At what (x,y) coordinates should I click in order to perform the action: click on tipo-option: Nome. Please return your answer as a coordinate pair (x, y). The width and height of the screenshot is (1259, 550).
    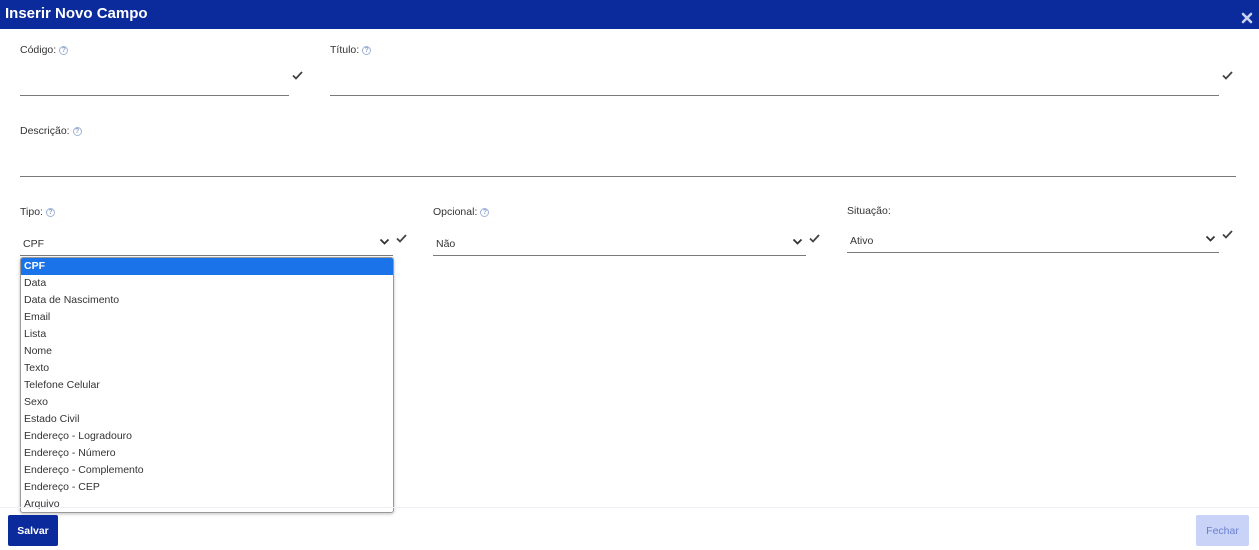
    Looking at the image, I should click on (207, 351).